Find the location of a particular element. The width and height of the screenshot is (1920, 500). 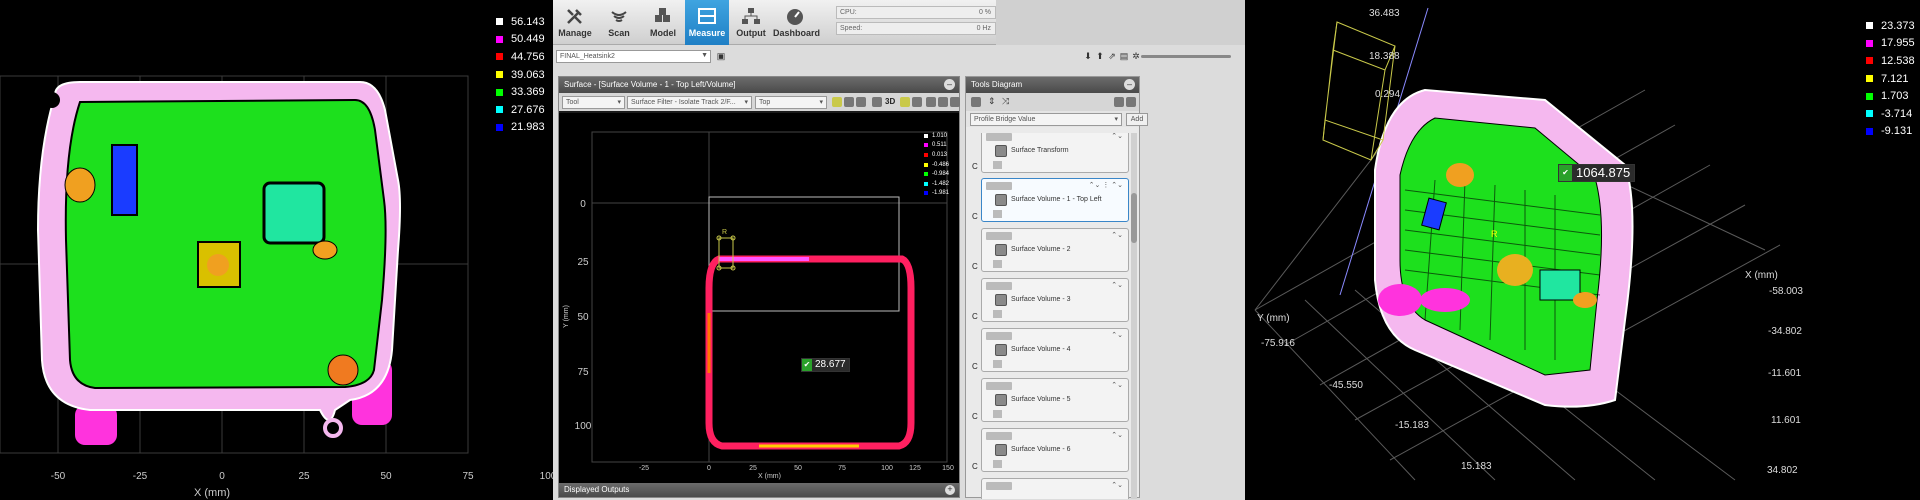

tool-item: ⌃⌄ is located at coordinates (1055, 488).